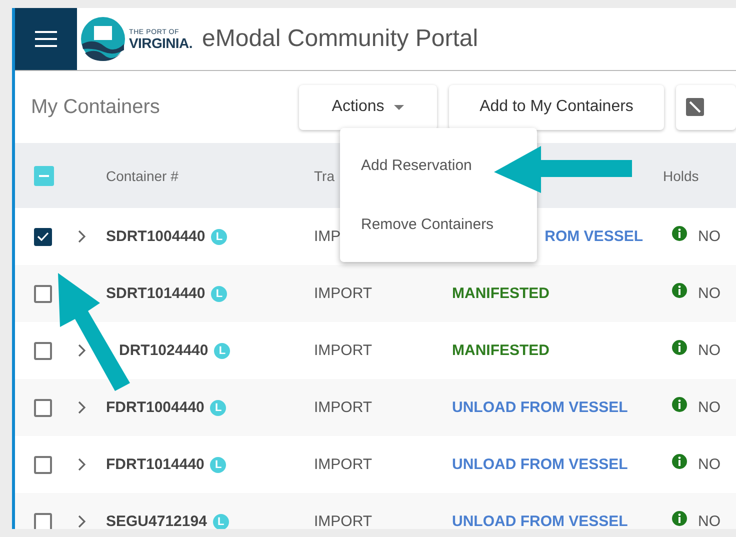 This screenshot has width=736, height=537. What do you see at coordinates (156, 521) in the screenshot?
I see `container-number: SEGU4712194` at bounding box center [156, 521].